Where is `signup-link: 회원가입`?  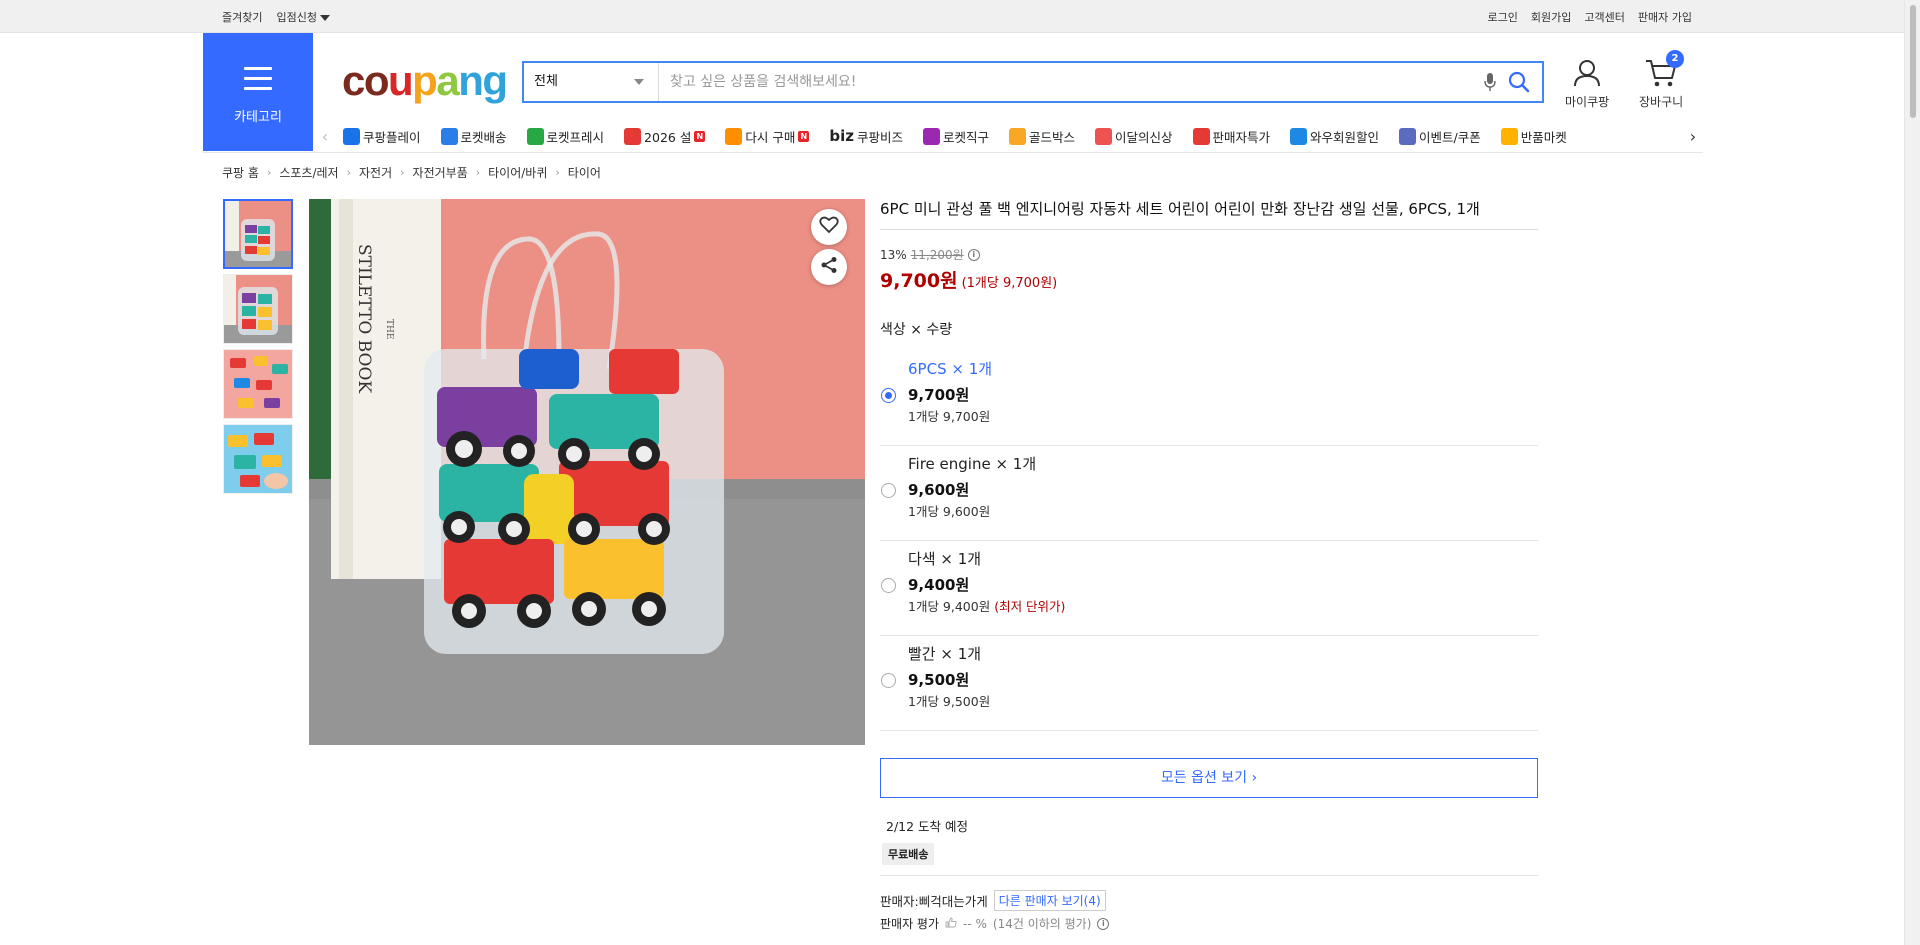
signup-link: 회원가입 is located at coordinates (1551, 17).